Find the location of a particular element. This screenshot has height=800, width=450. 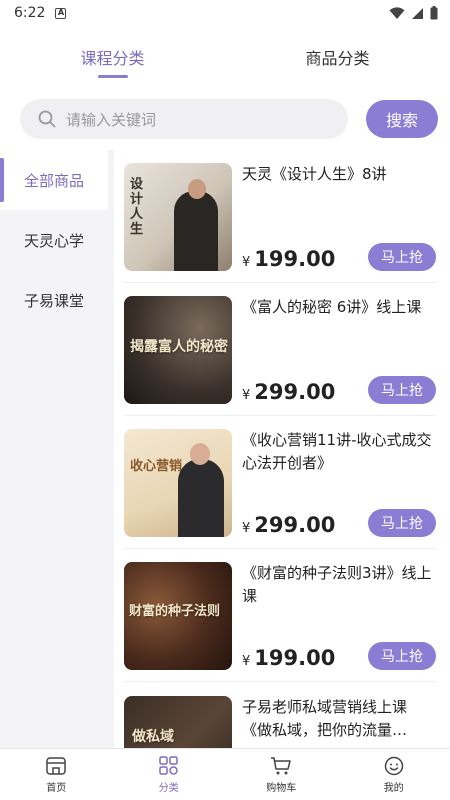

battery-icon is located at coordinates (434, 13).